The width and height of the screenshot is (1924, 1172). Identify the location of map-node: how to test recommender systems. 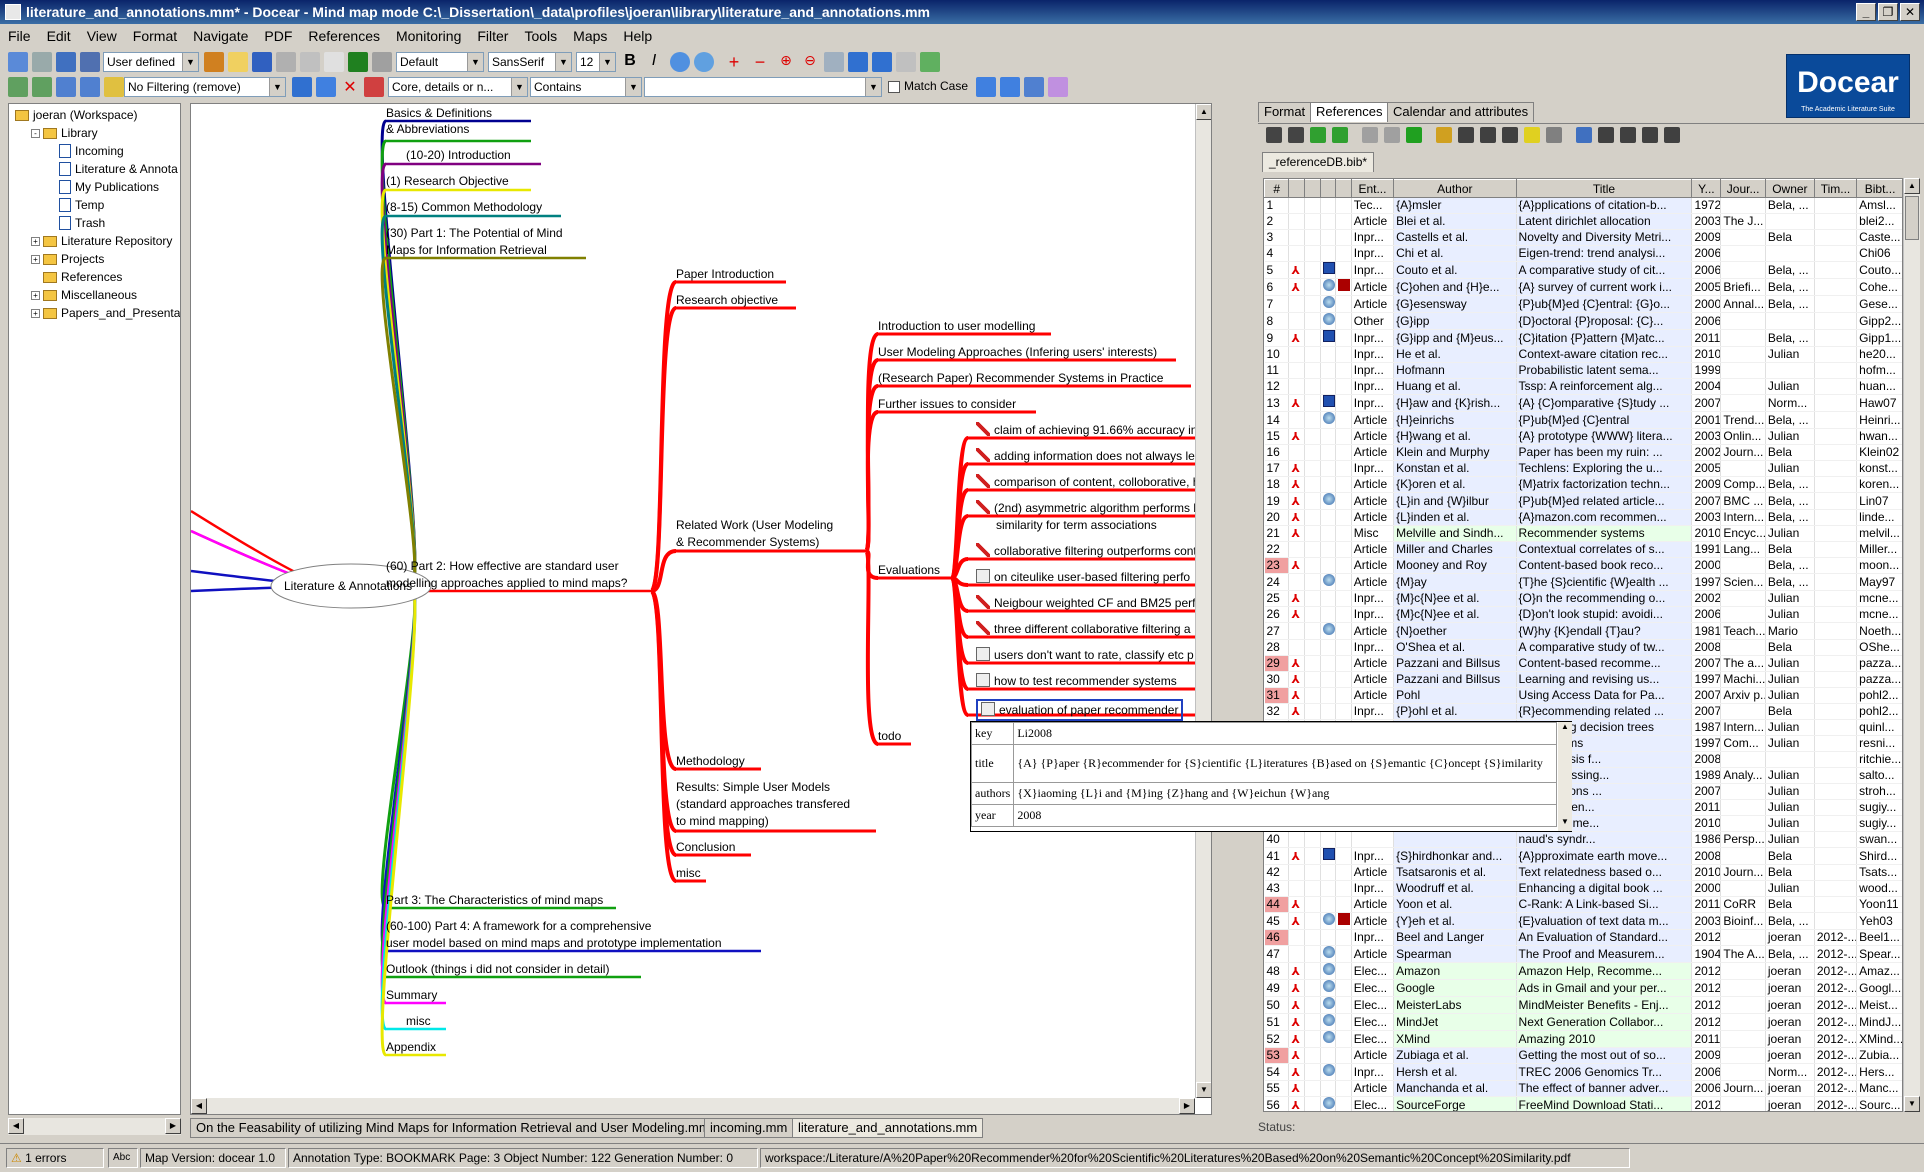
(1076, 681).